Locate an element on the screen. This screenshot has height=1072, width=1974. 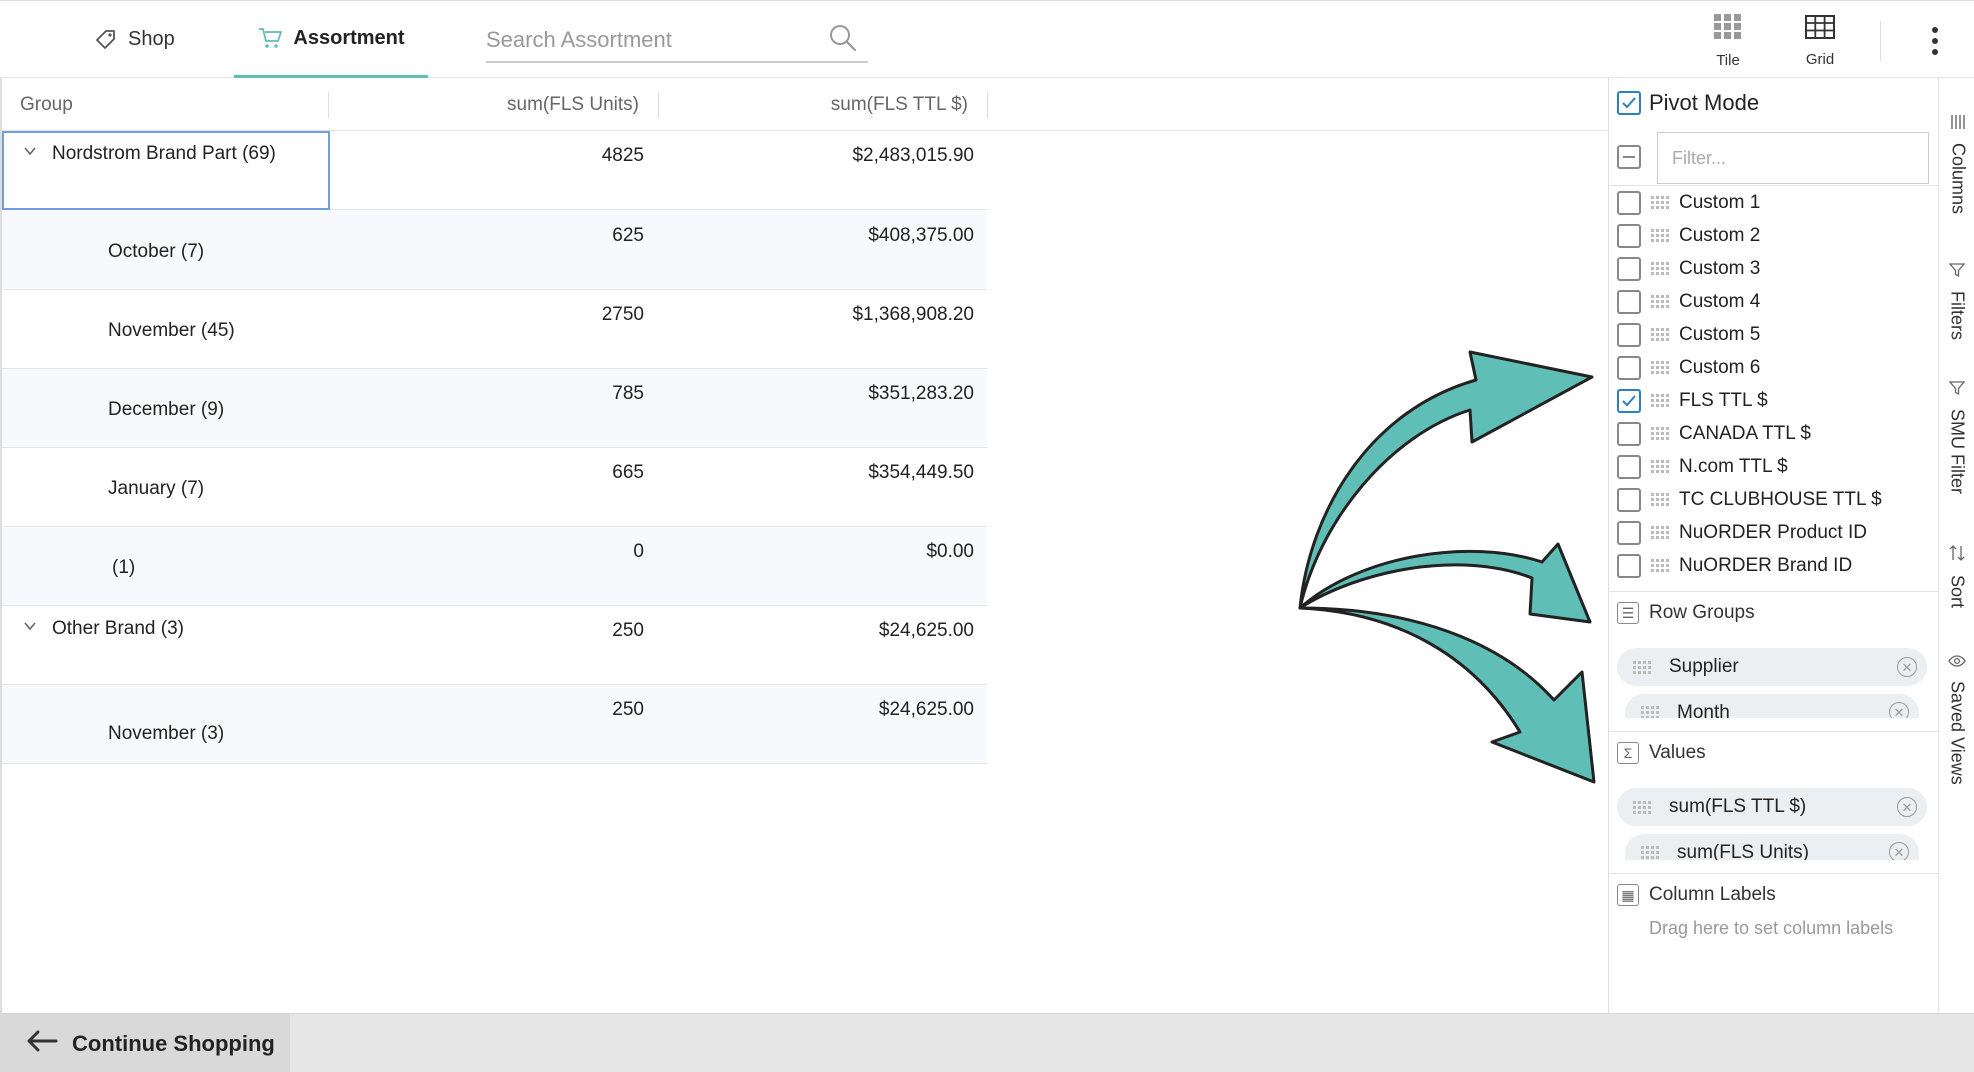
pivot-mode-checkbox is located at coordinates (1629, 103).